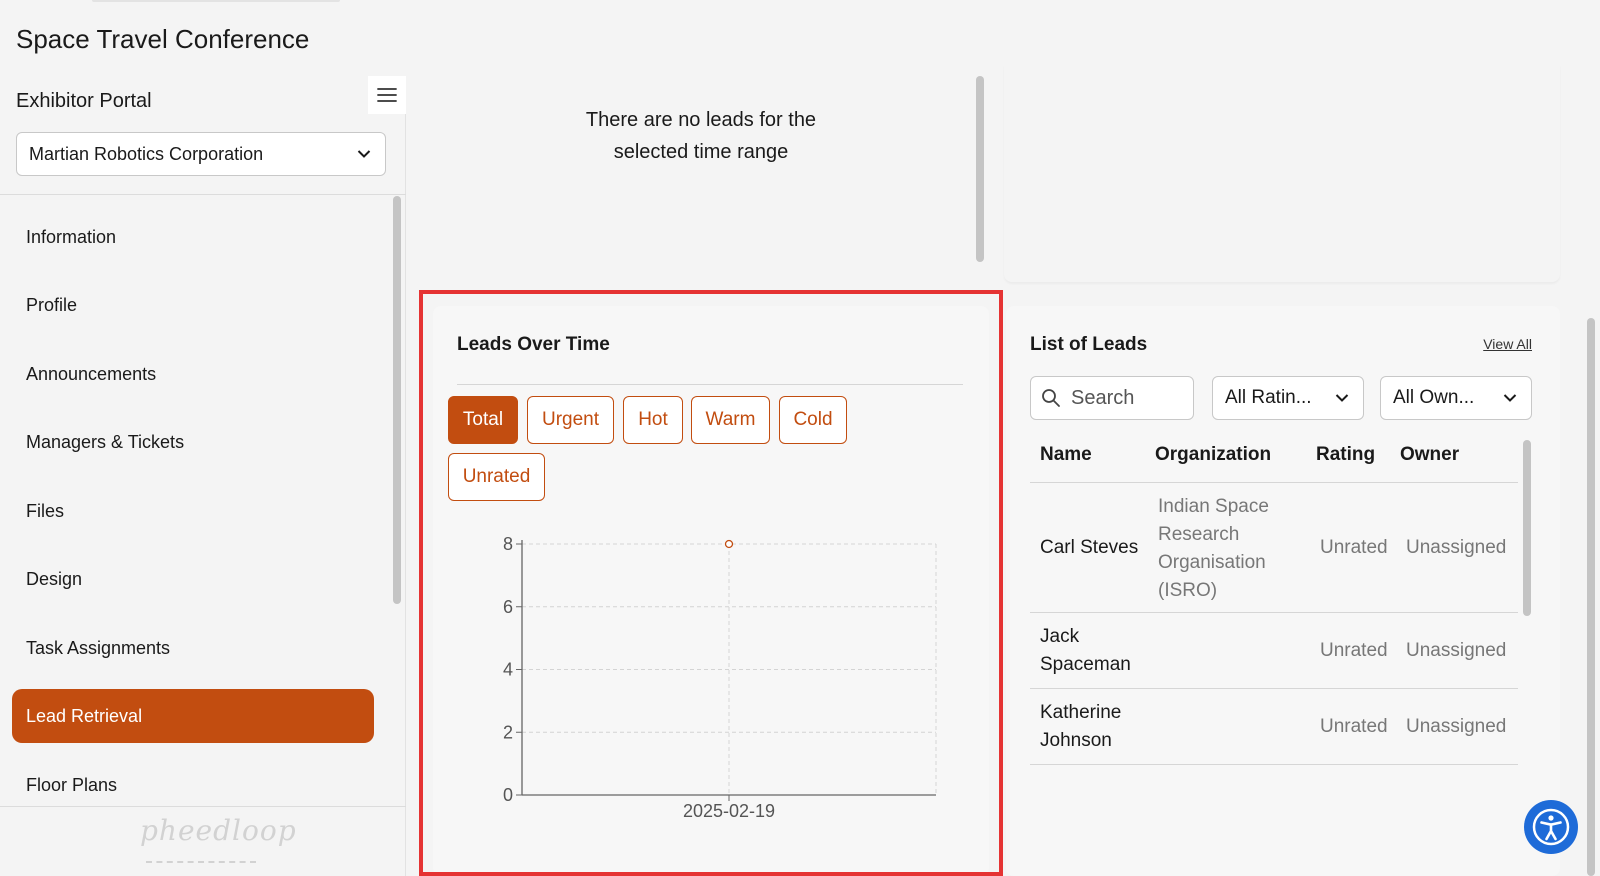 This screenshot has height=876, width=1600. I want to click on data-point, so click(729, 544).